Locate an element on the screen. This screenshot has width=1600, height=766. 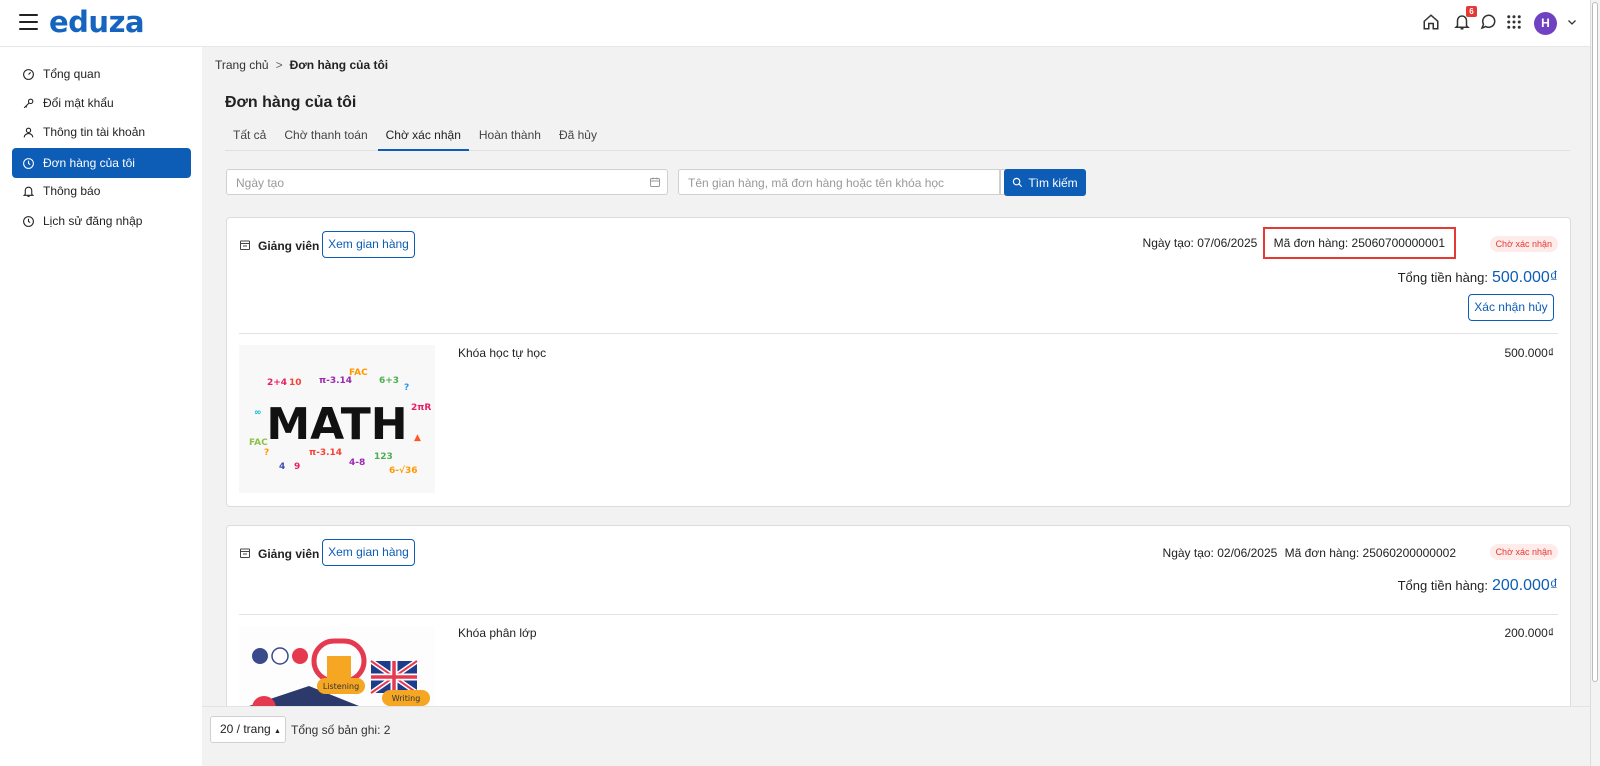
thumbnail-label-listening: Listening is located at coordinates (341, 686).